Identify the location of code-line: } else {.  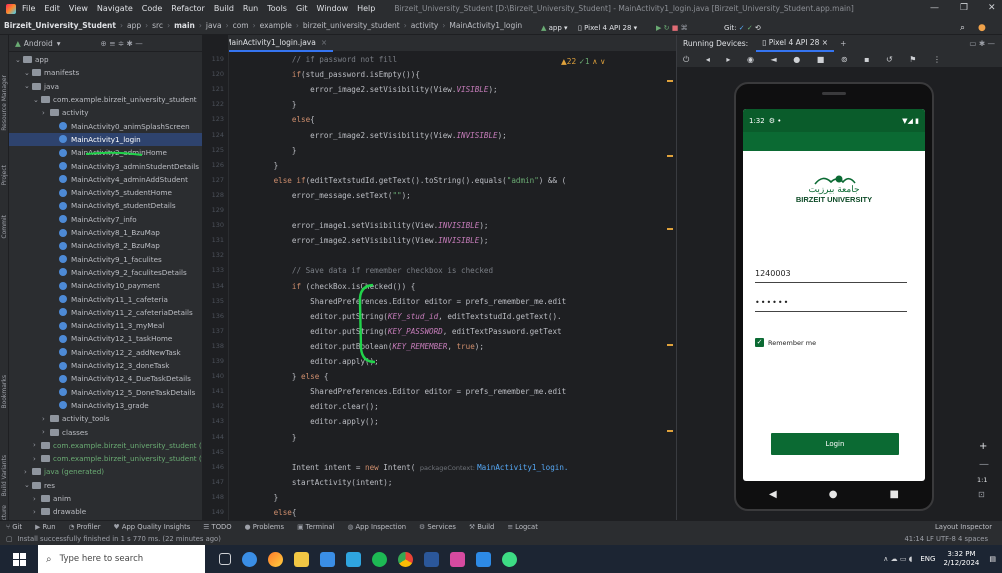
(283, 376).